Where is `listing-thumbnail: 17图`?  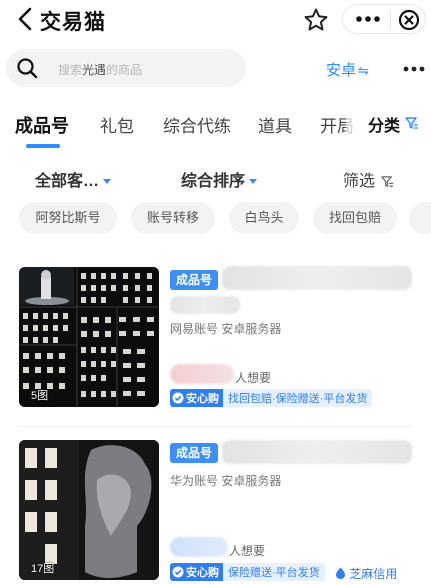
listing-thumbnail: 17图 is located at coordinates (89, 510).